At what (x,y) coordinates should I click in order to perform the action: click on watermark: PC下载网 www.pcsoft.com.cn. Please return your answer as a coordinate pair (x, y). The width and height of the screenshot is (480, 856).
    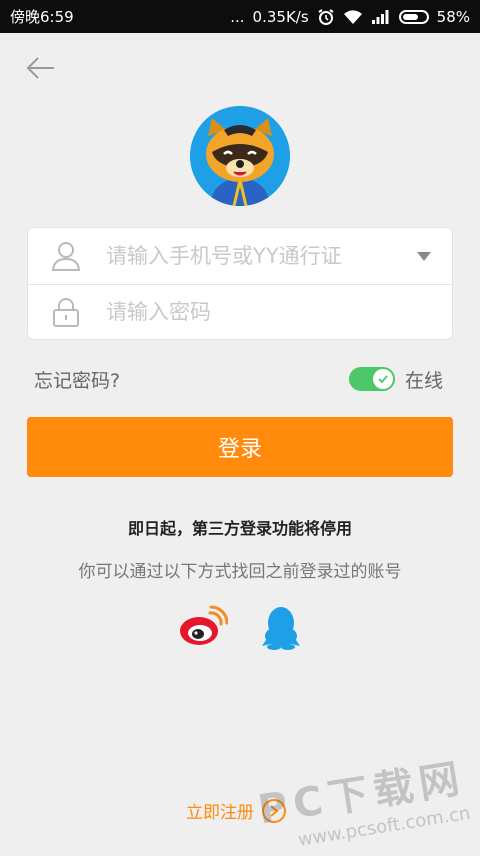
    Looking at the image, I should click on (363, 800).